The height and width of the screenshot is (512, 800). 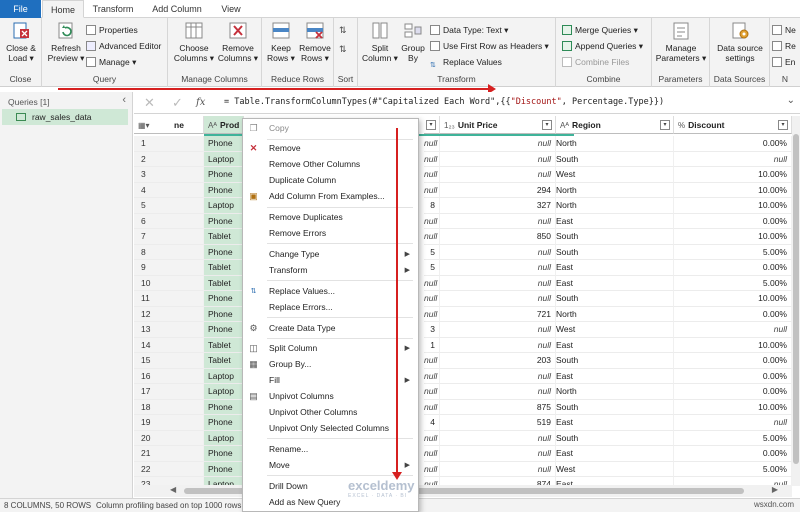 I want to click on menu-item-duplicate-column: Duplicate Column, so click(x=330, y=180).